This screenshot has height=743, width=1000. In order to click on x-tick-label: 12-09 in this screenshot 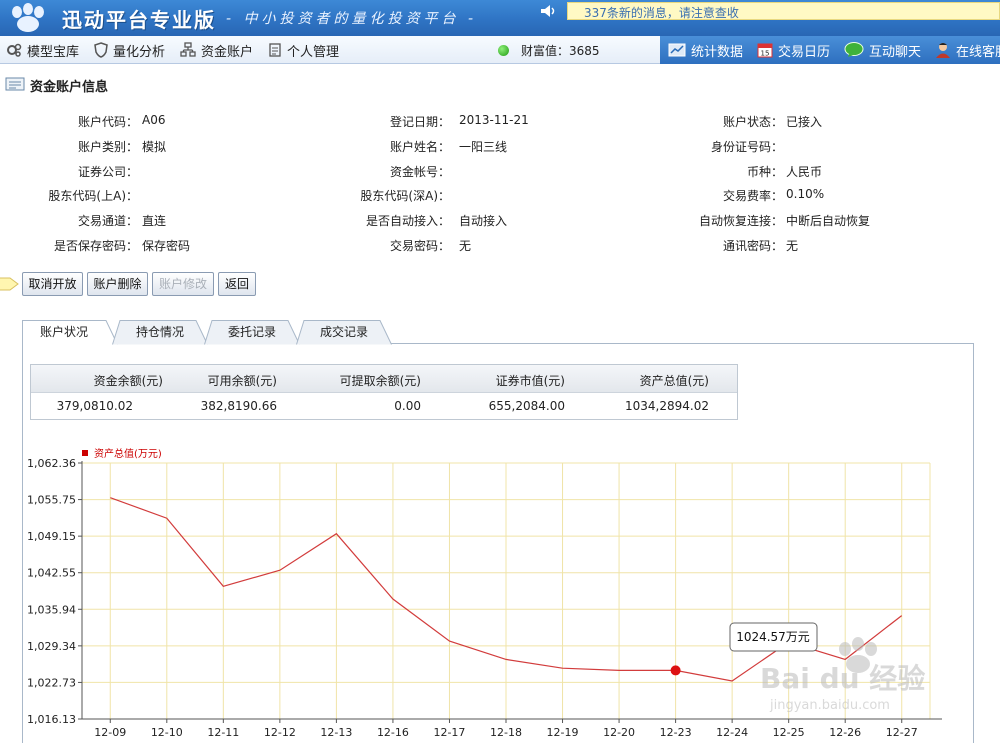, I will do `click(110, 732)`.